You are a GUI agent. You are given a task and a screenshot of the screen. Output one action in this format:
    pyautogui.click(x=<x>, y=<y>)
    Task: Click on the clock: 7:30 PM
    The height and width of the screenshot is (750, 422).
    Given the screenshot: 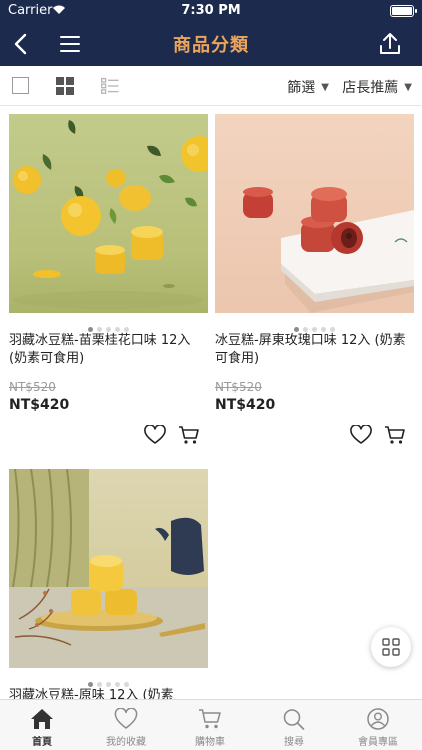 What is the action you would take?
    pyautogui.click(x=211, y=10)
    